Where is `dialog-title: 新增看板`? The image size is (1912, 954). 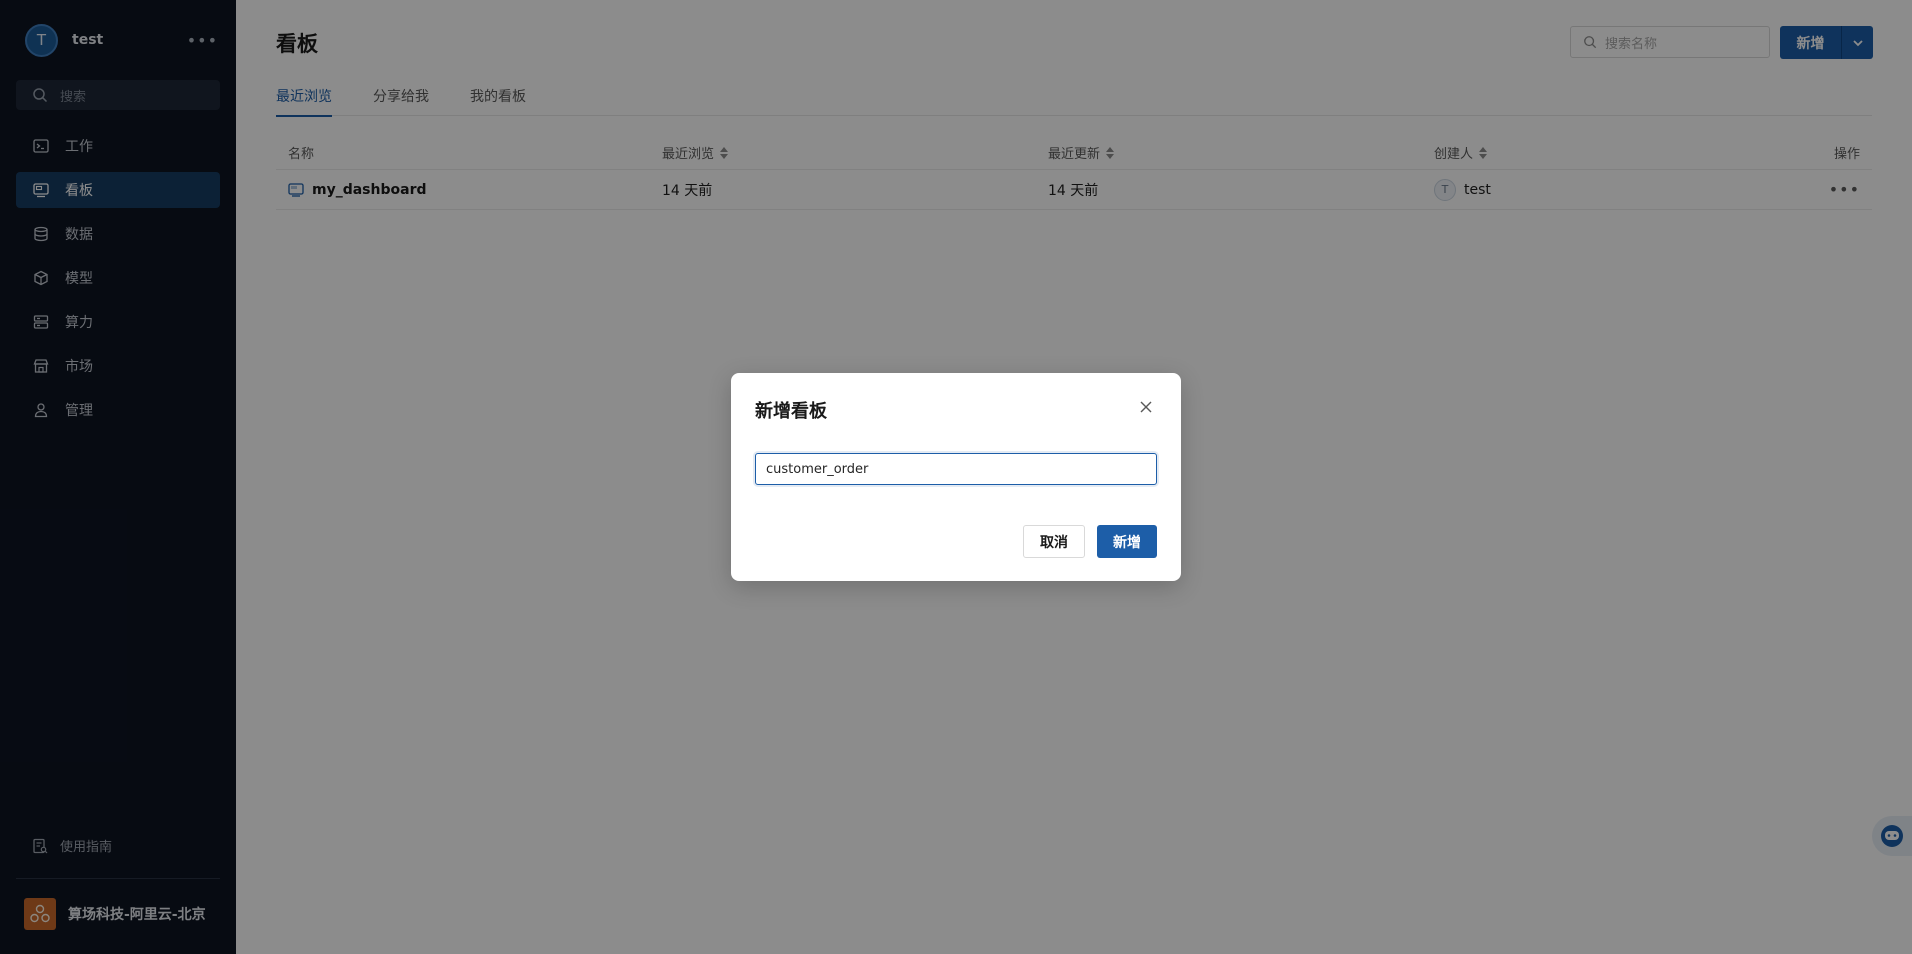
dialog-title: 新增看板 is located at coordinates (791, 411).